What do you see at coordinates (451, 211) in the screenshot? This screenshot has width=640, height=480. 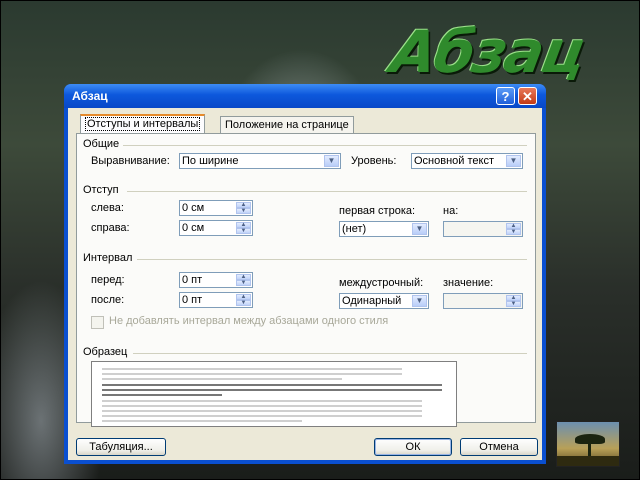 I see `indent-by-label: на:` at bounding box center [451, 211].